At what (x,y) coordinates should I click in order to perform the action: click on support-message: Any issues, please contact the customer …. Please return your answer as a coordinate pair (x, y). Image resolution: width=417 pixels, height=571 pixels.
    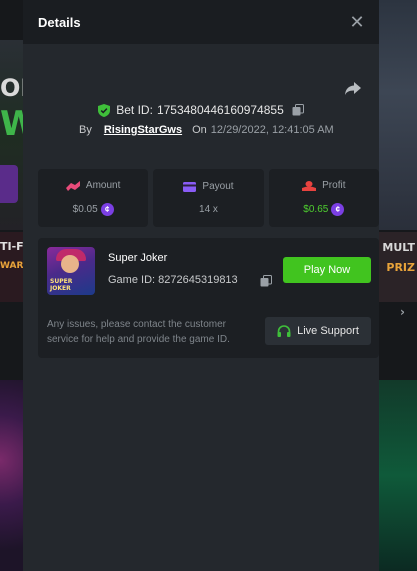
    Looking at the image, I should click on (138, 332).